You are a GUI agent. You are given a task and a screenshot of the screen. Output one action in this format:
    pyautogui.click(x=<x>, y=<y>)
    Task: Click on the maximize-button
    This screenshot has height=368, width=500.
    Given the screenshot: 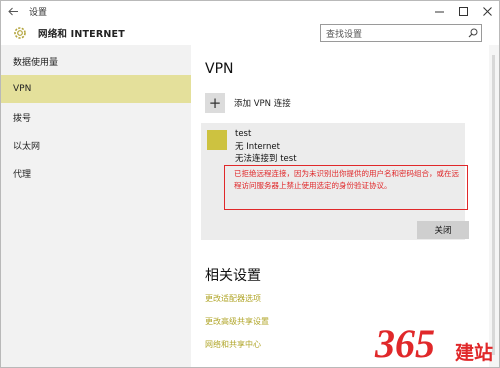 What is the action you would take?
    pyautogui.click(x=463, y=11)
    